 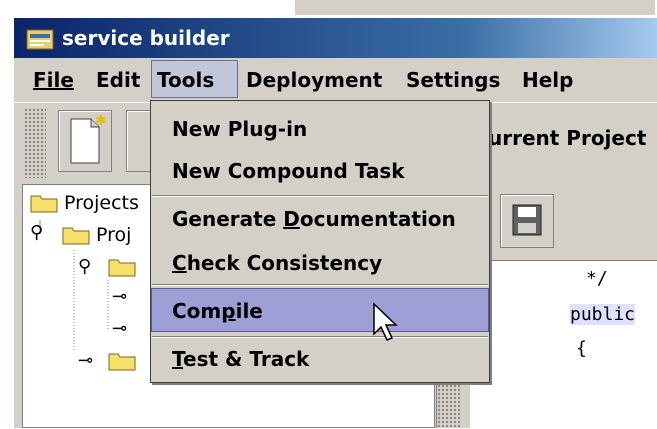 What do you see at coordinates (328, 9) in the screenshot?
I see `background-window-strip` at bounding box center [328, 9].